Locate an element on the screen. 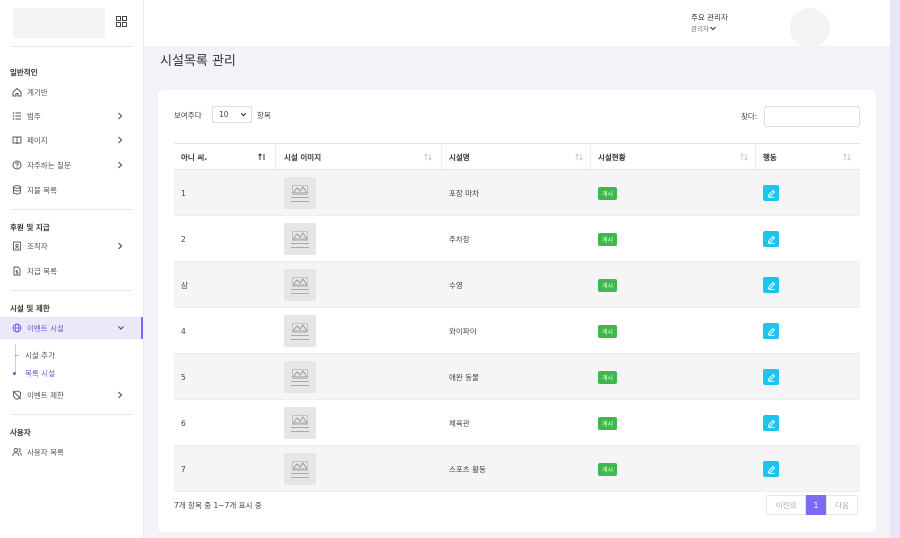 The width and height of the screenshot is (900, 538). sidebar-item-faq: 자주하는 질문 is located at coordinates (71, 165).